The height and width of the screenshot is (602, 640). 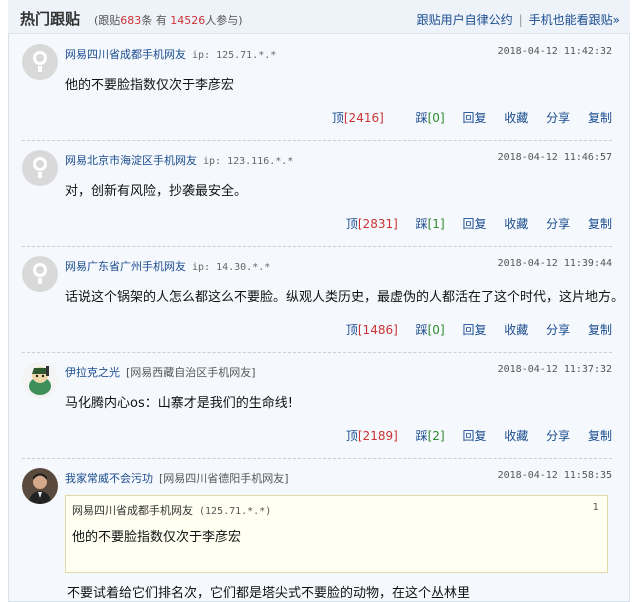 I want to click on photo-avatar-icon, so click(x=40, y=486).